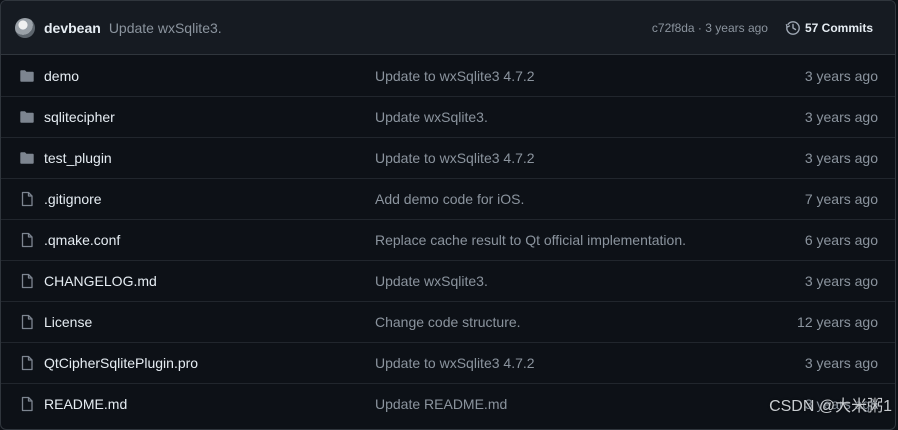 Image resolution: width=898 pixels, height=430 pixels. I want to click on history-icon, so click(793, 28).